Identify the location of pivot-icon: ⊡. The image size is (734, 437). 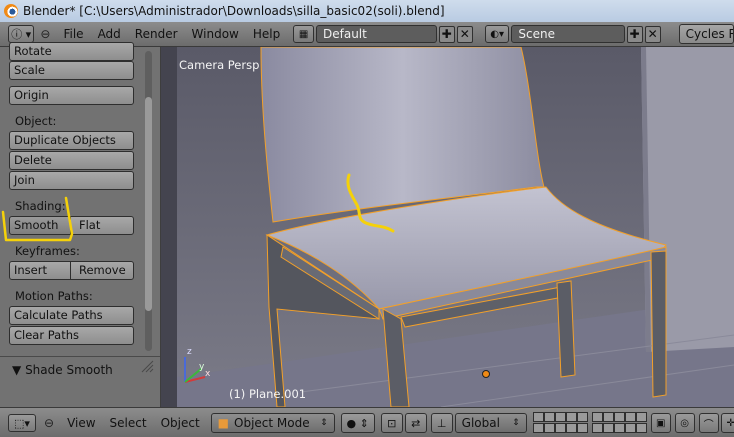
(392, 423).